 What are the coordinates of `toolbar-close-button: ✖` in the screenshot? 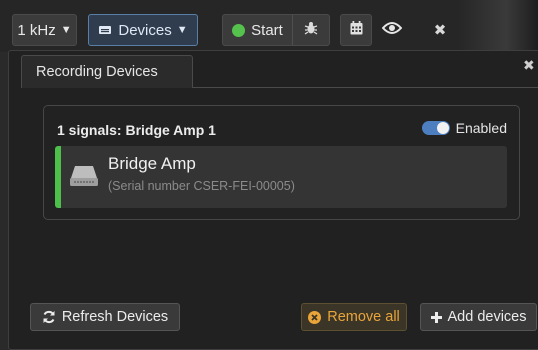 It's located at (440, 30).